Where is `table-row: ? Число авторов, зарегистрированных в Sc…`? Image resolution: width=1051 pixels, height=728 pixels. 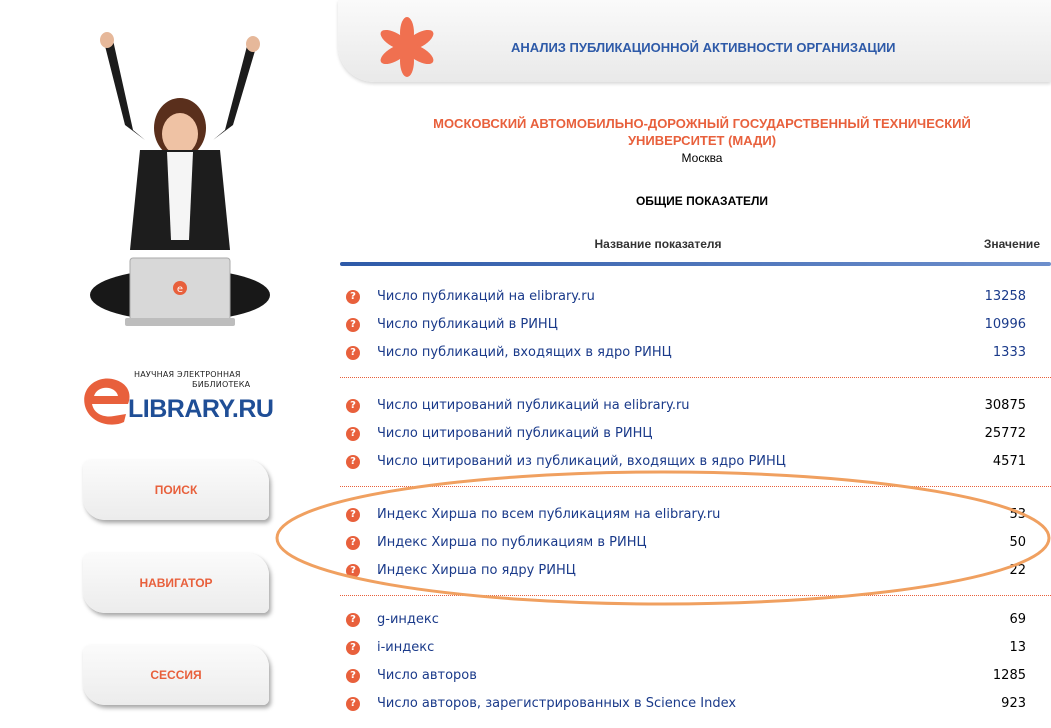
table-row: ? Число авторов, зарегистрированных в Sc… is located at coordinates (686, 704).